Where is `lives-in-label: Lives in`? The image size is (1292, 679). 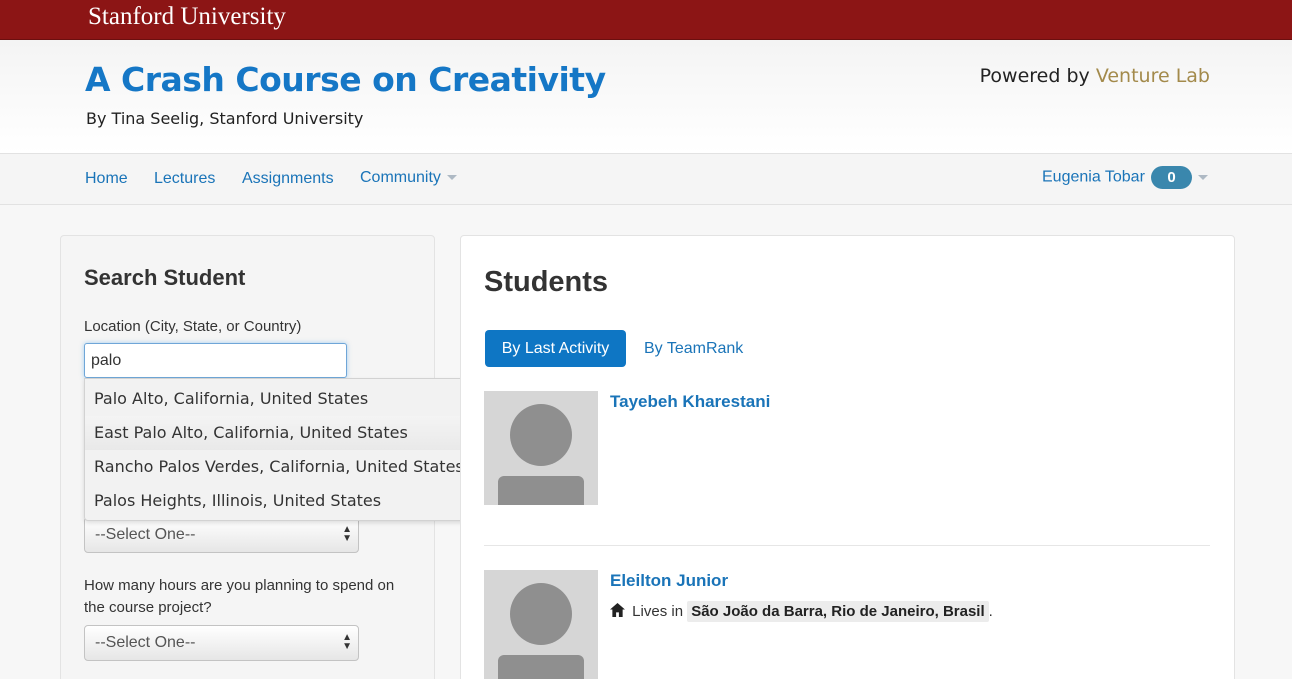 lives-in-label: Lives in is located at coordinates (658, 611).